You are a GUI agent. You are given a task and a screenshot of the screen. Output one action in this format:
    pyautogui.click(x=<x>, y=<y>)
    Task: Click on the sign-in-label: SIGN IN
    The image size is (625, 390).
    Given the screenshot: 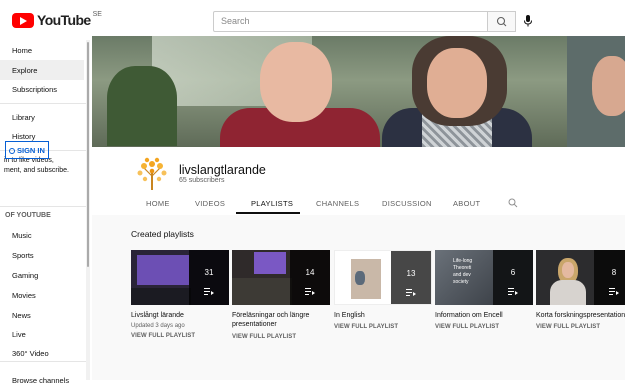 What is the action you would take?
    pyautogui.click(x=31, y=150)
    